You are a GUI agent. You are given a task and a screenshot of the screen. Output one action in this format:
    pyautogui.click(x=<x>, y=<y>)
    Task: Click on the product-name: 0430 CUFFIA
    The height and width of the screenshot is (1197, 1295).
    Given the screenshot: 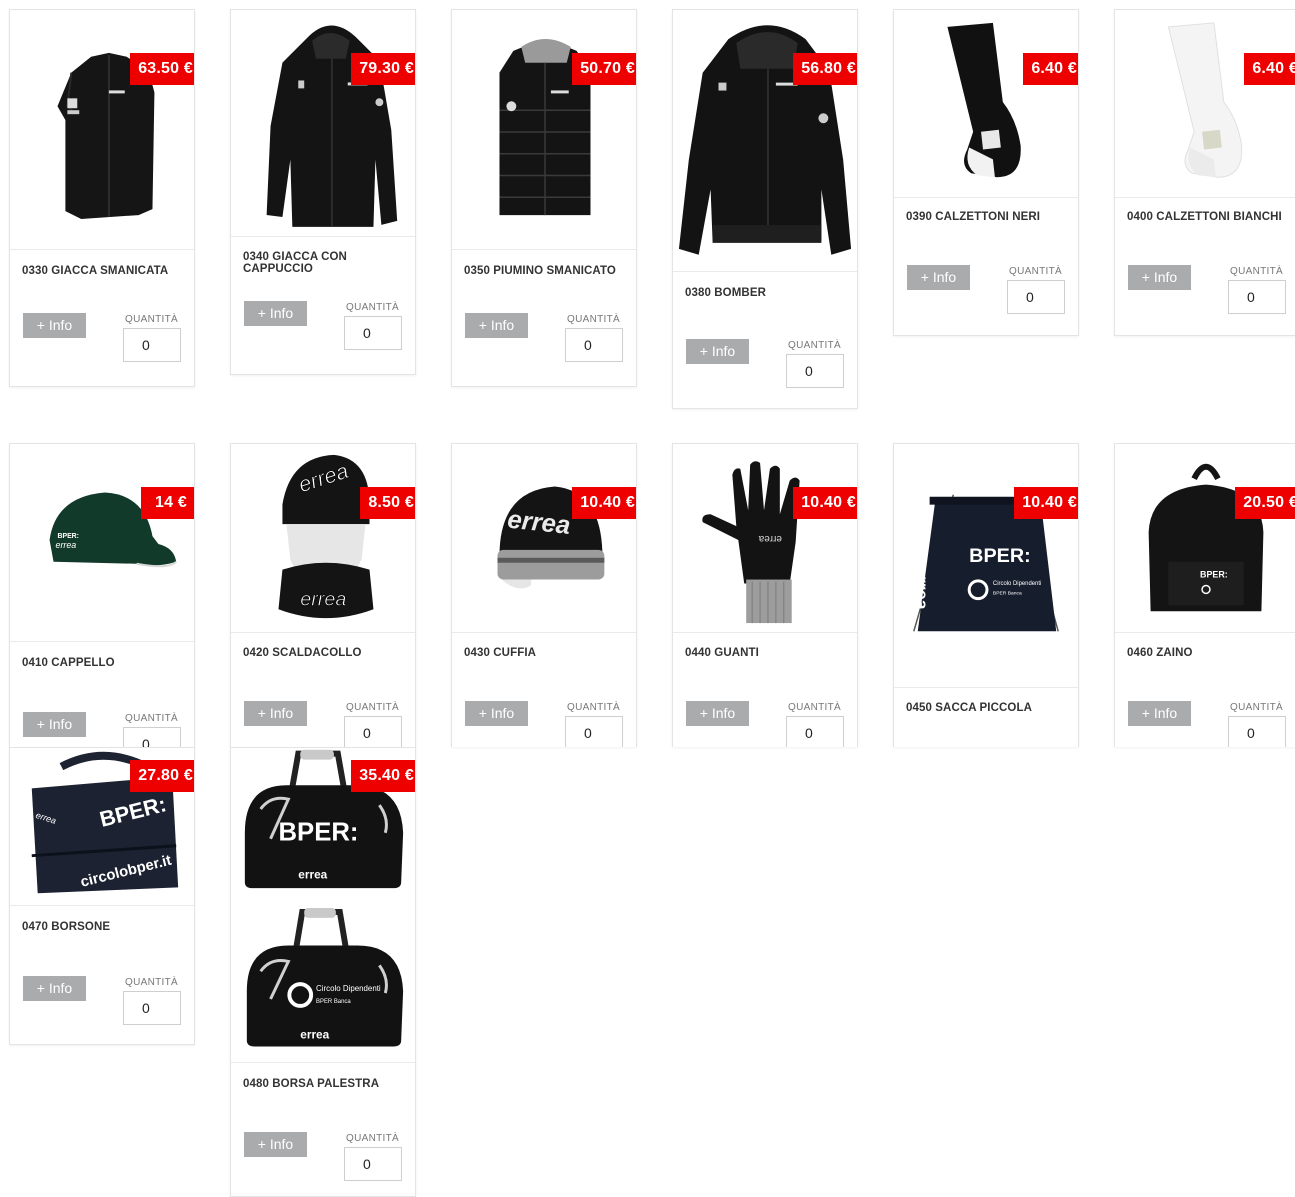 What is the action you would take?
    pyautogui.click(x=500, y=653)
    